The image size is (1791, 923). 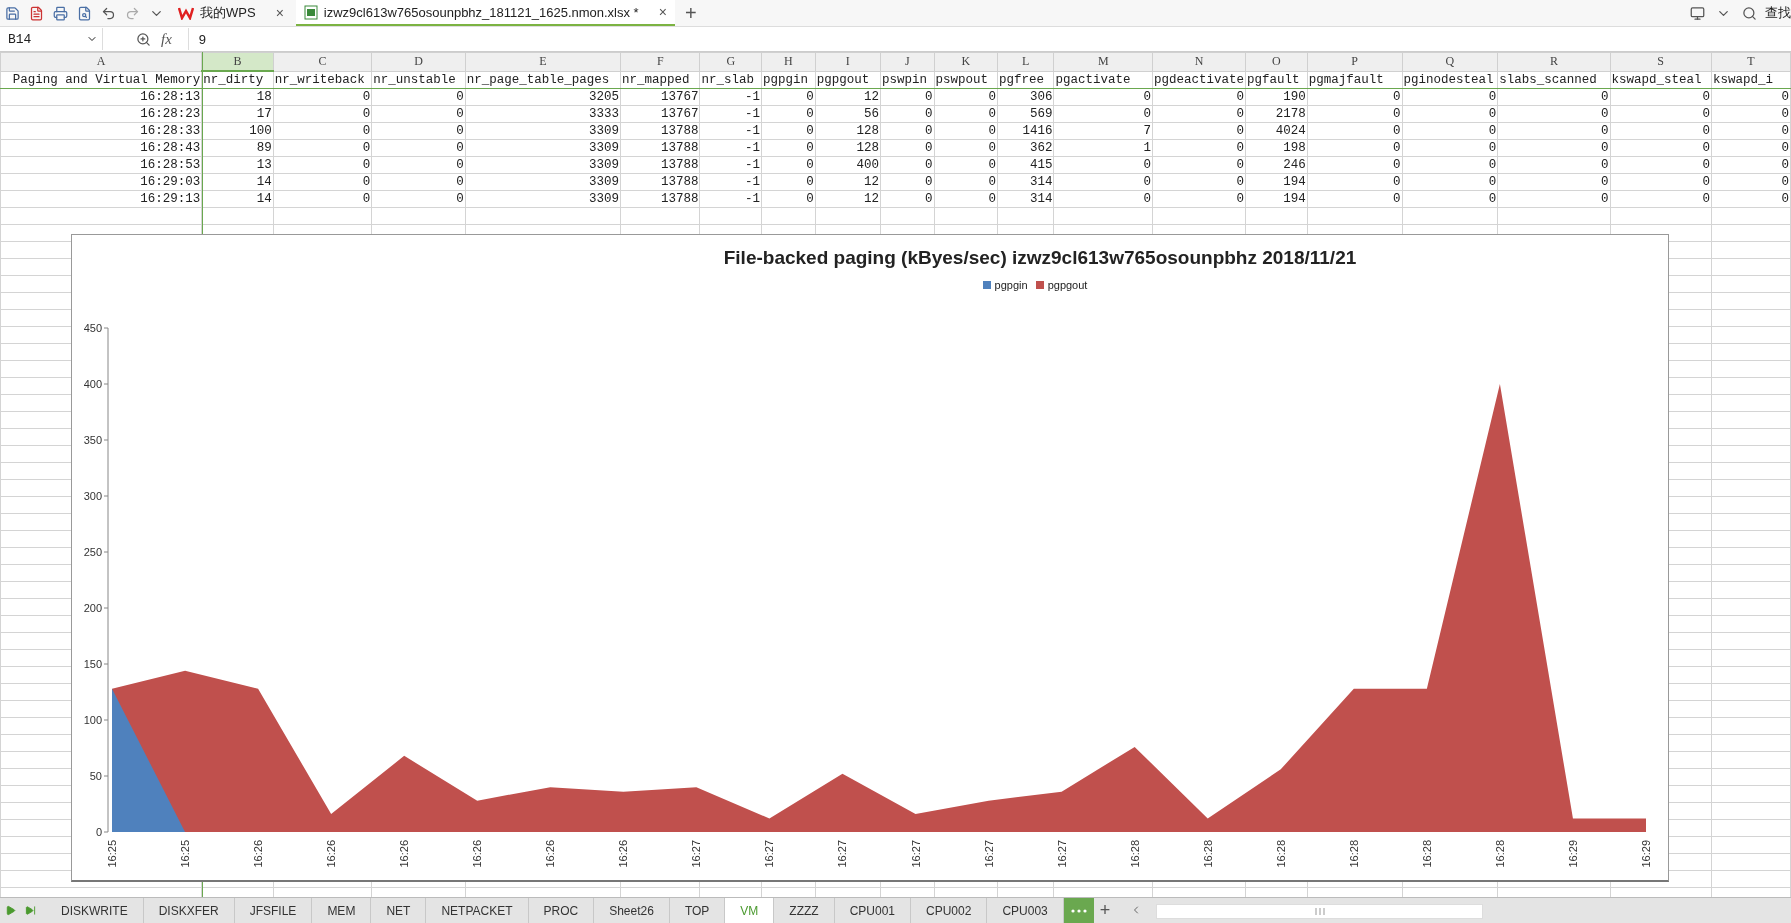 I want to click on column-header: E, so click(x=543, y=61).